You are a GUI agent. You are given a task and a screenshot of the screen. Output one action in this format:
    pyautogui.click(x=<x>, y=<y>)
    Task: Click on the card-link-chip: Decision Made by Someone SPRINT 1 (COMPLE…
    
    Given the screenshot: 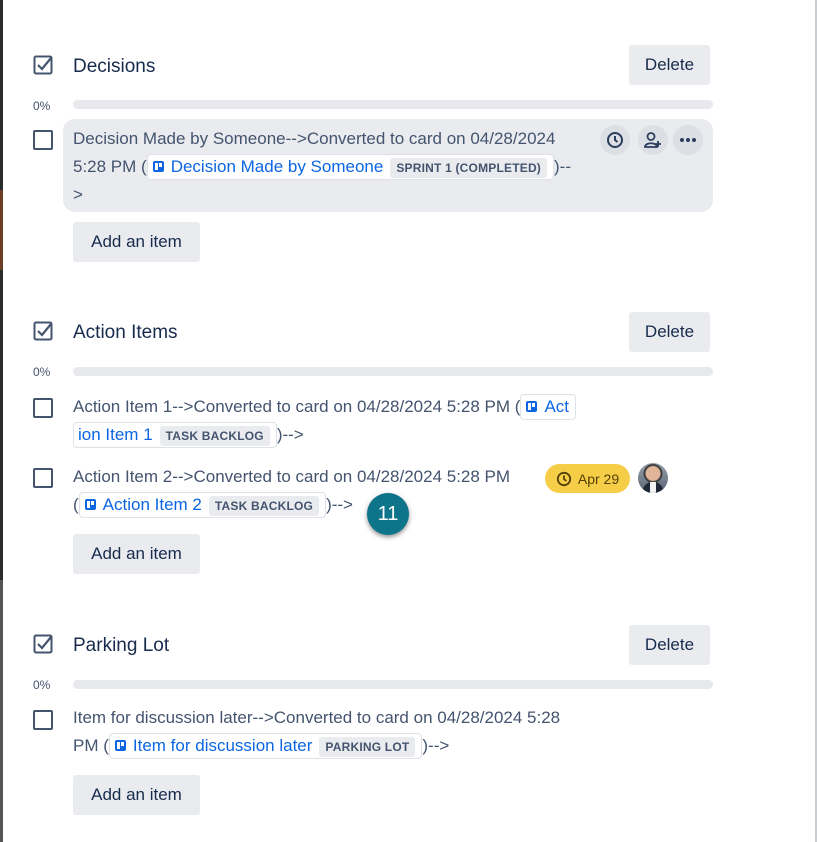 What is the action you would take?
    pyautogui.click(x=350, y=167)
    